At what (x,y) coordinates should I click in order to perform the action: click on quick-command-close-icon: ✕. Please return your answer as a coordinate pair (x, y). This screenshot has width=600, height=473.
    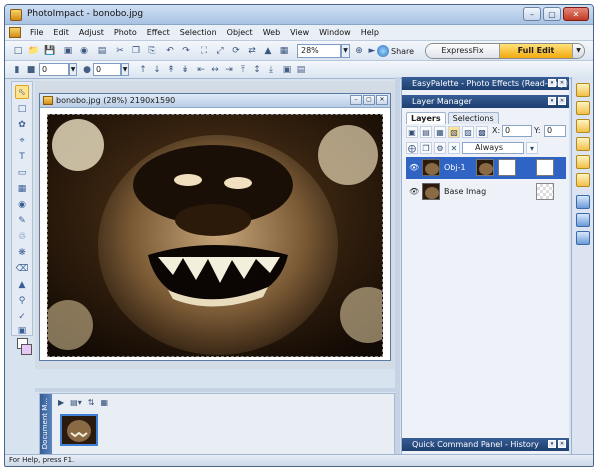
    Looking at the image, I should click on (562, 444).